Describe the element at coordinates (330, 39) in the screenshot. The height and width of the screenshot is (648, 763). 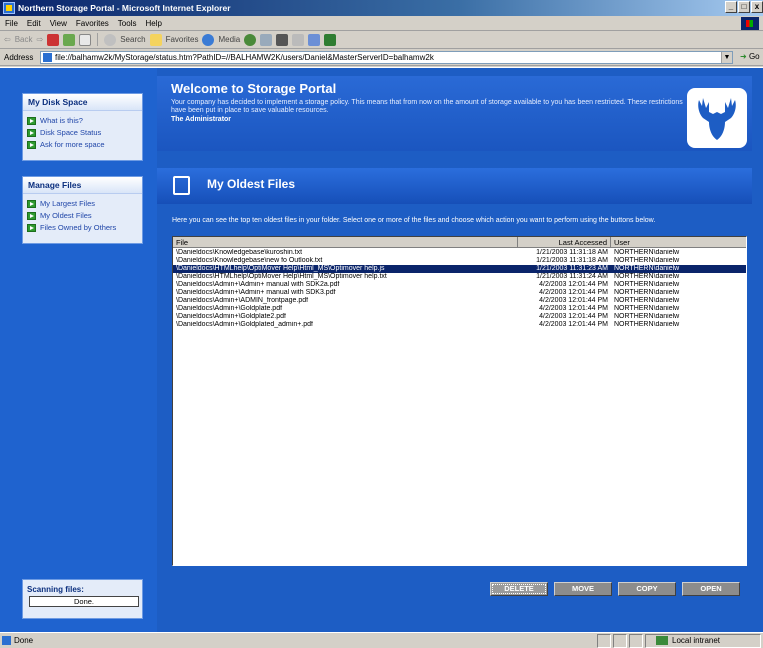
I see `messenger-icon` at that location.